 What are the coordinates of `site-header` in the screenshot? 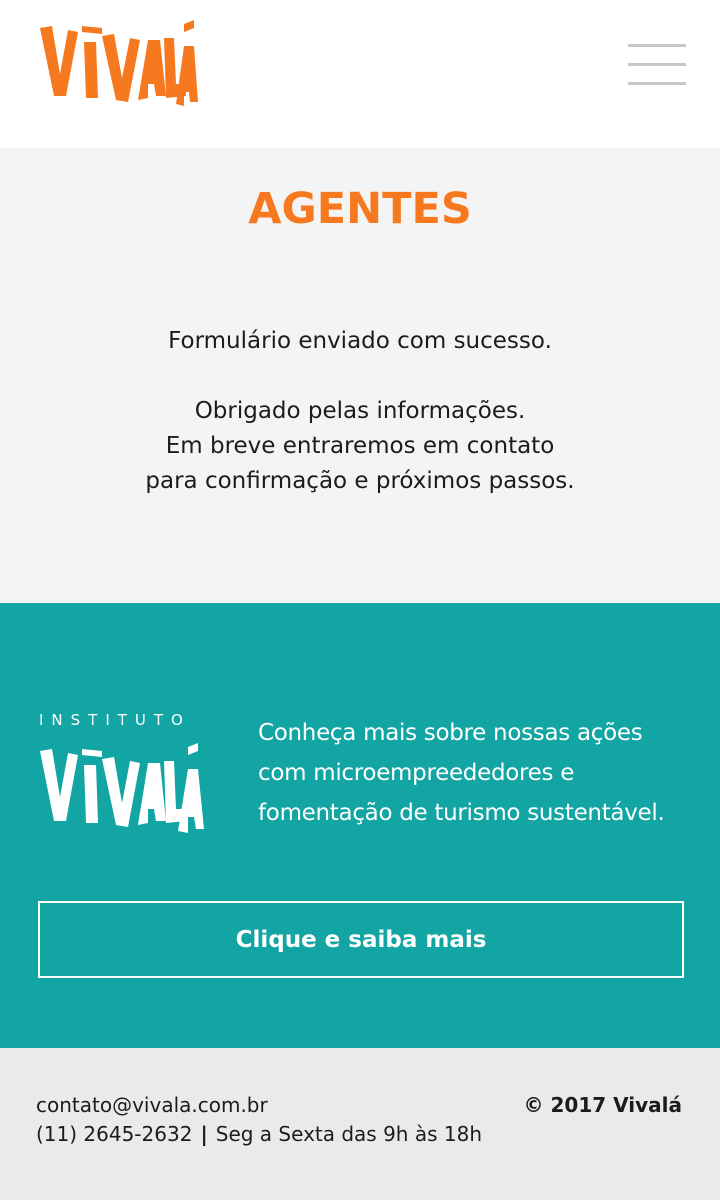 It's located at (360, 74).